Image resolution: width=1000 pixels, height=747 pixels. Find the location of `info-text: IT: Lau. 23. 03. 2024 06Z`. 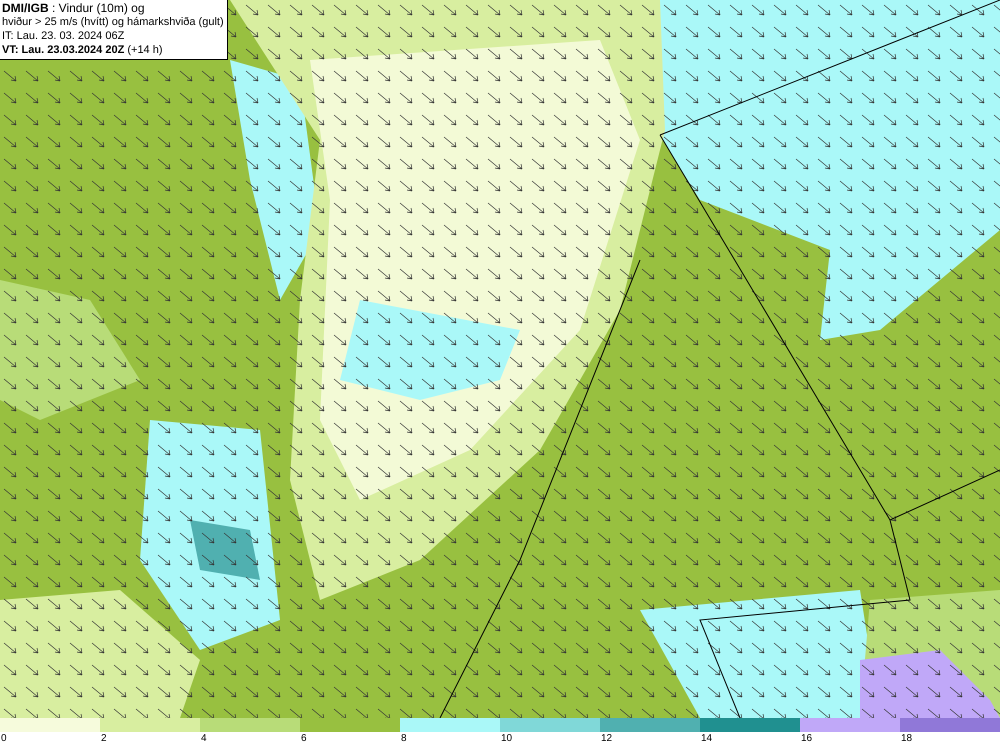

info-text: IT: Lau. 23. 03. 2024 06Z is located at coordinates (64, 36).